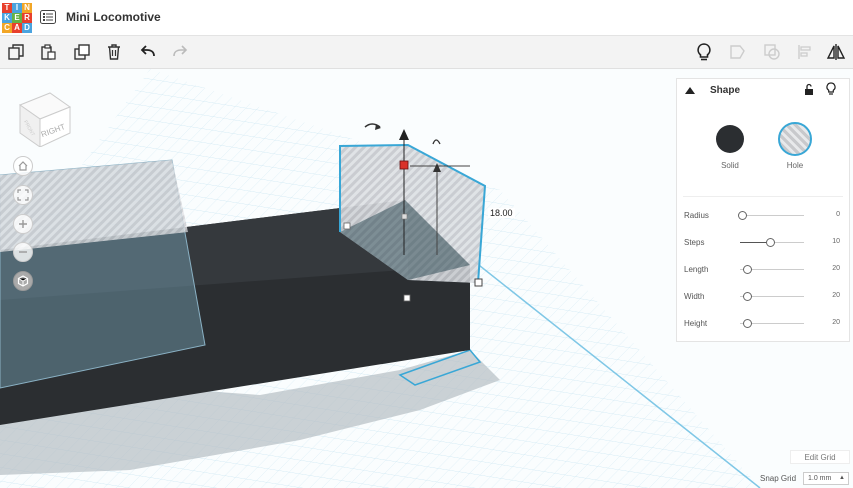  I want to click on undo-icon, so click(148, 52).